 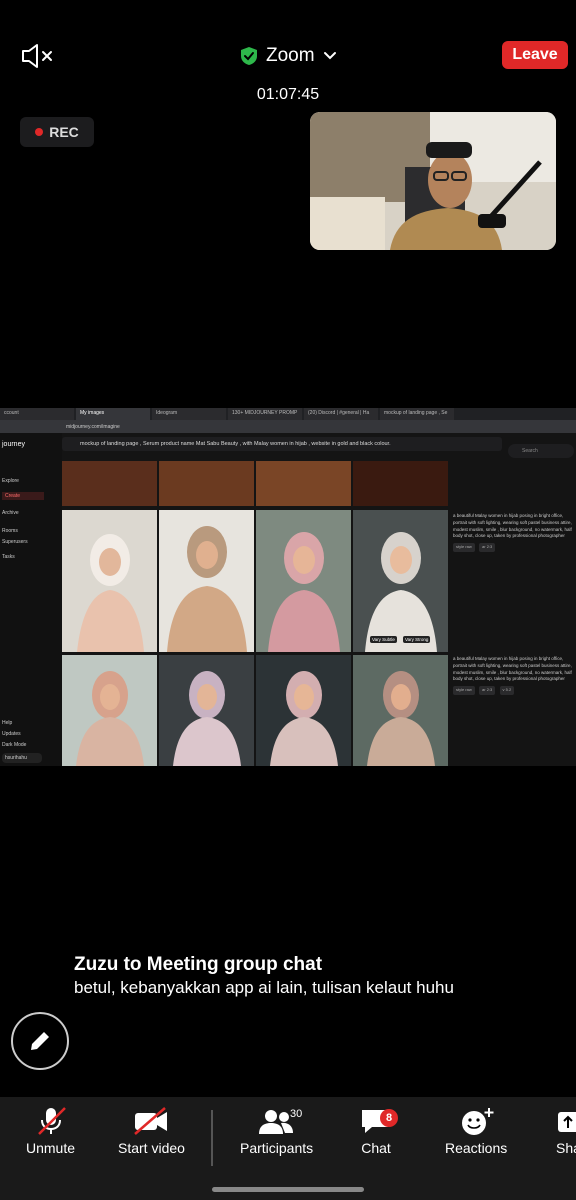 What do you see at coordinates (22, 758) in the screenshot?
I see `sidebar-user: hsurihahu` at bounding box center [22, 758].